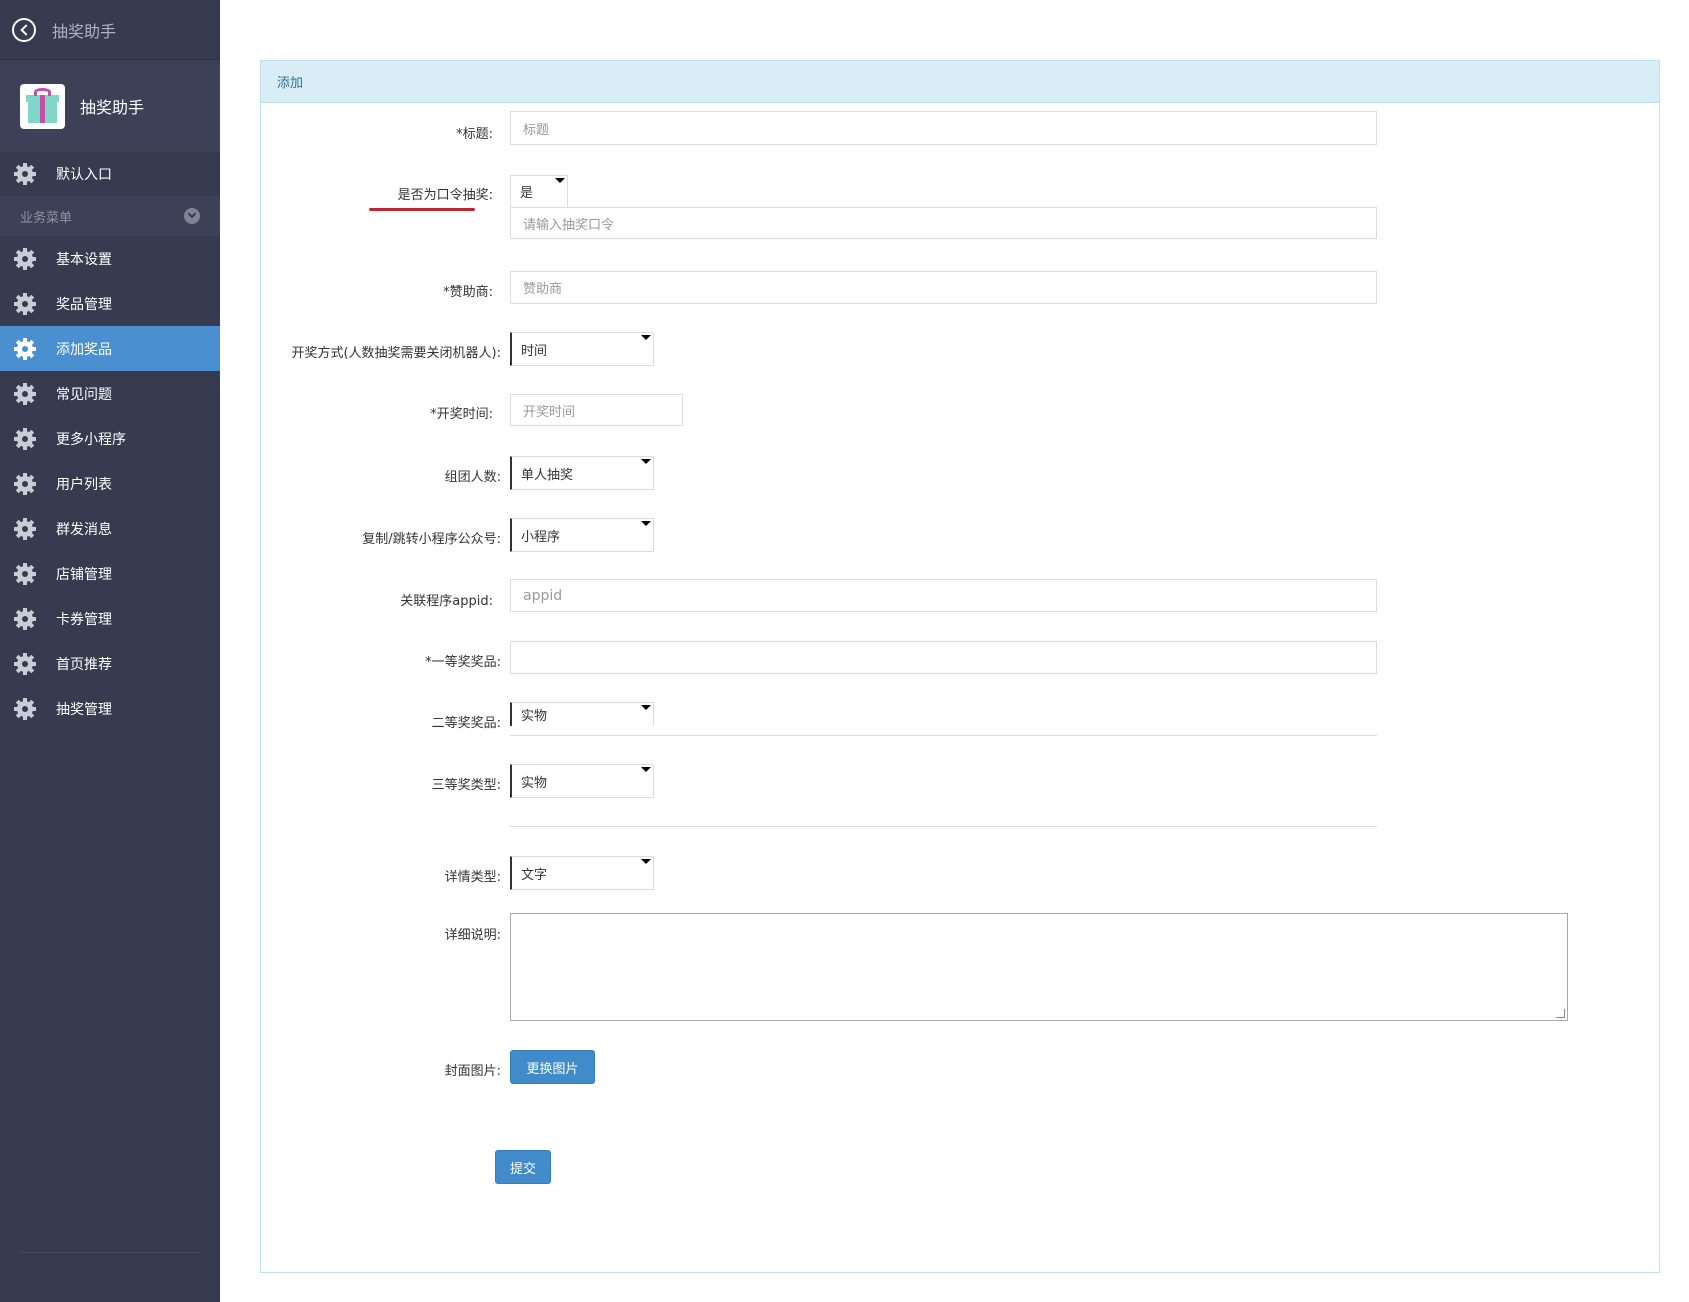  I want to click on sidebar-item-5: 更多小程序, so click(110, 438).